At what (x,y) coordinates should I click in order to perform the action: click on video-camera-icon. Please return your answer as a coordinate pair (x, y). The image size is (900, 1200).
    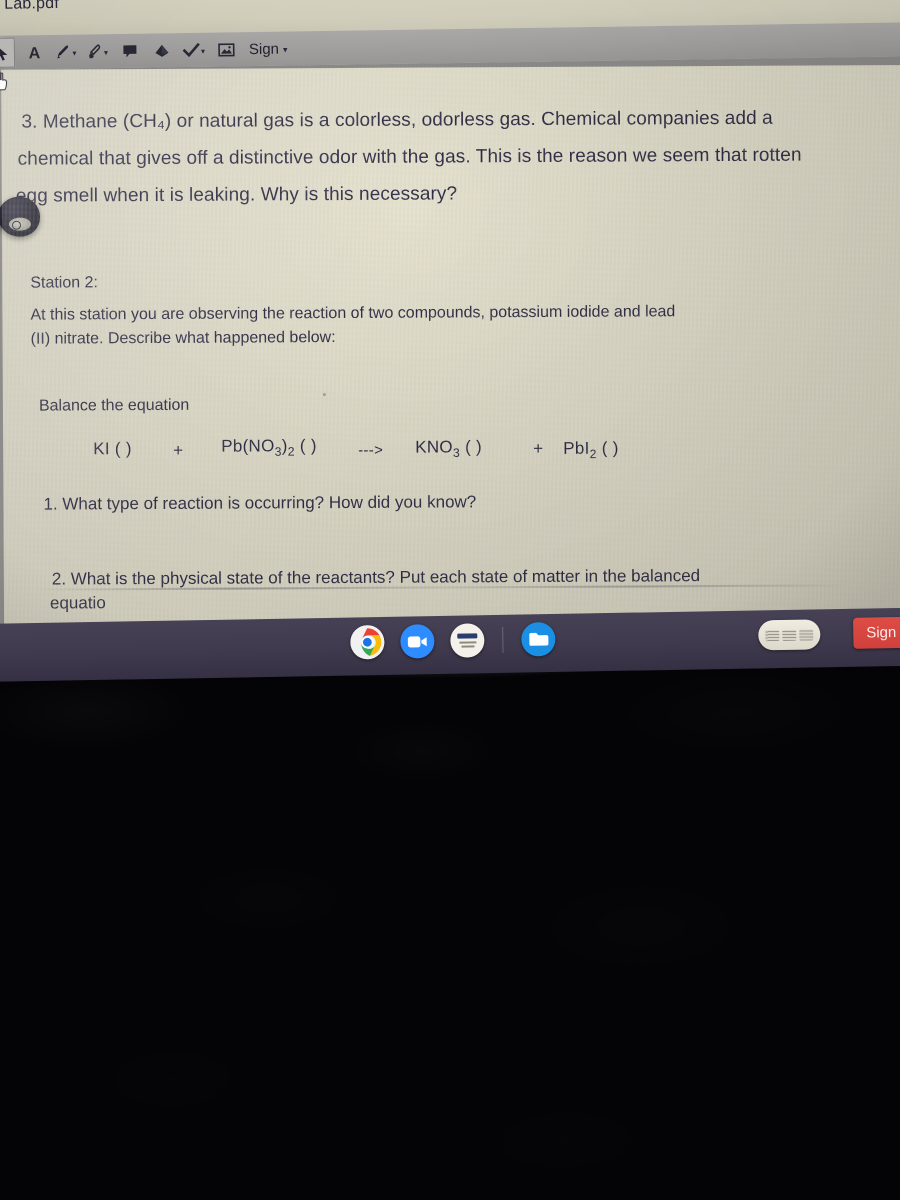
    Looking at the image, I should click on (417, 641).